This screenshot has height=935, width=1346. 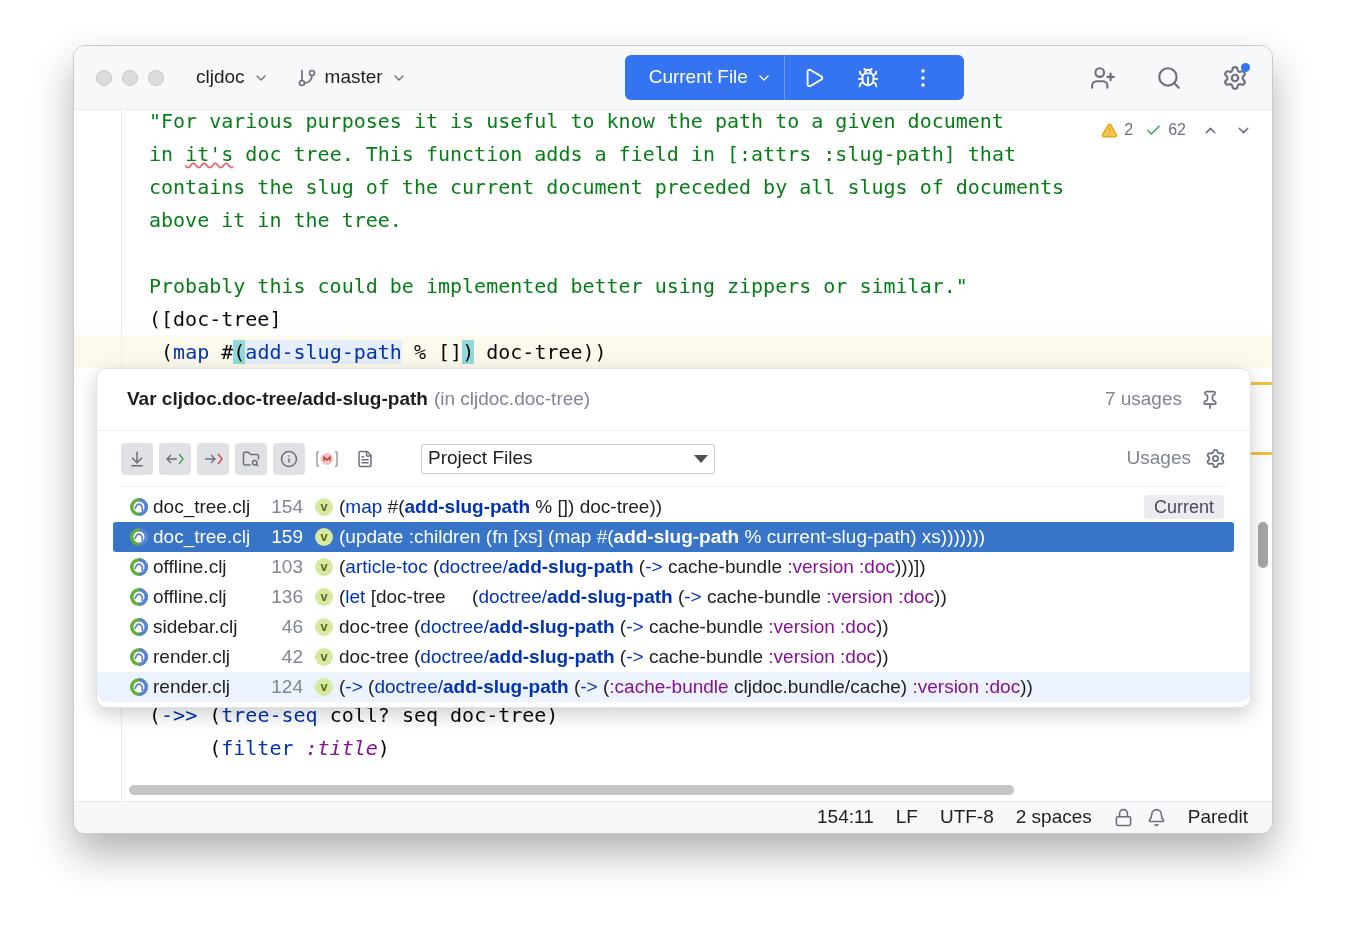 I want to click on project-selector: cljdoc, so click(x=232, y=77).